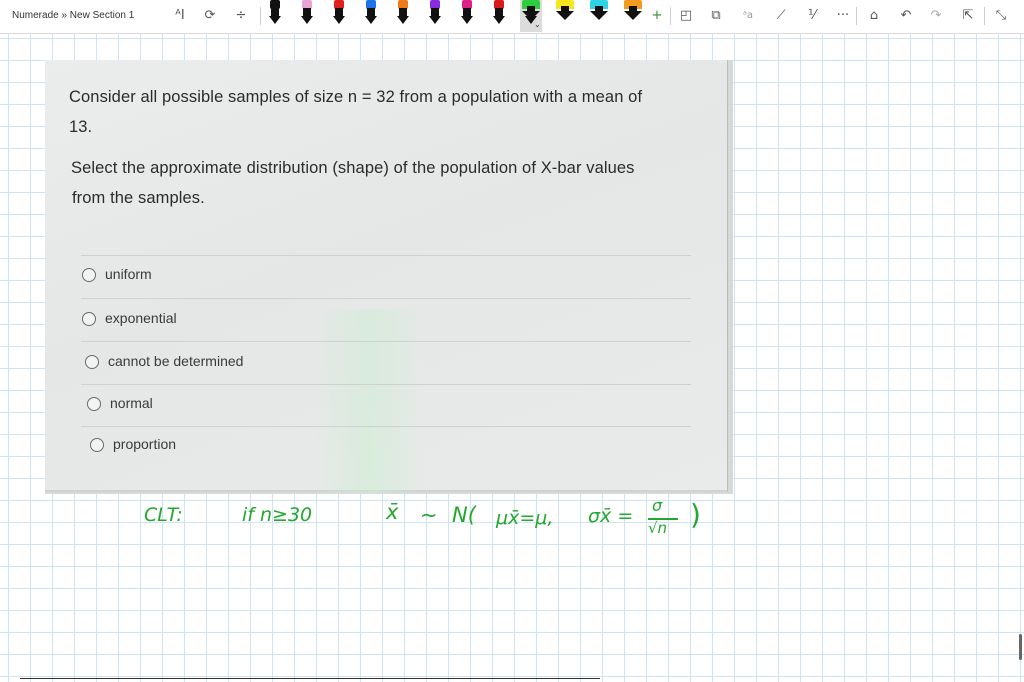 The height and width of the screenshot is (682, 1024). I want to click on handwritten-normal-open: N(, so click(464, 515).